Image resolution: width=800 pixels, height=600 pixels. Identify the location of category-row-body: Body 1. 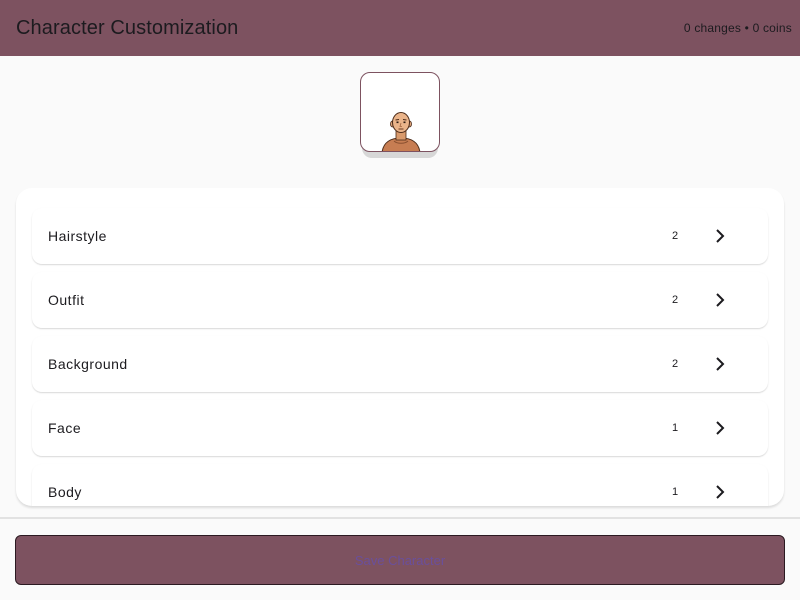
(400, 485).